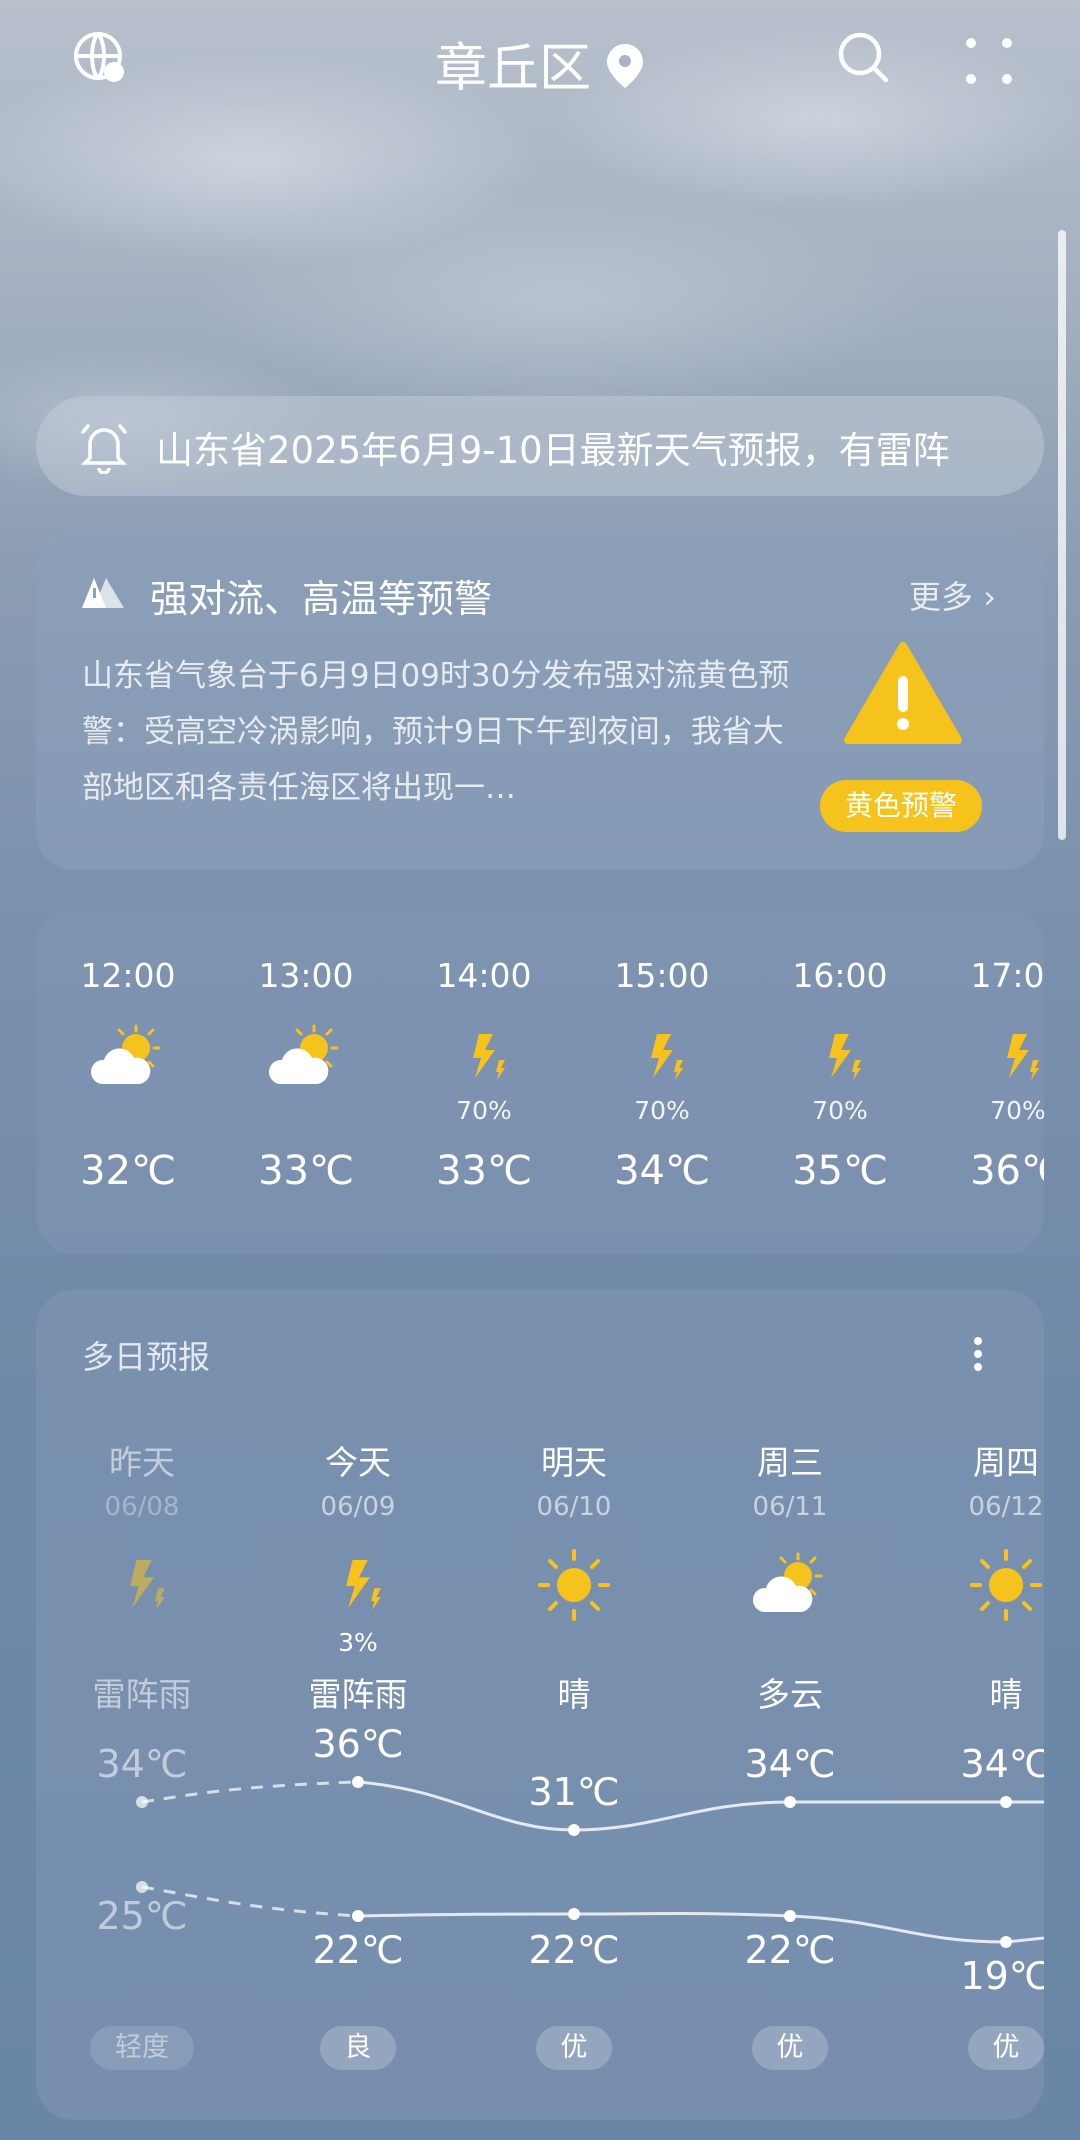 This screenshot has width=1080, height=2140. What do you see at coordinates (142, 2048) in the screenshot?
I see `air-quality-badge: 轻度` at bounding box center [142, 2048].